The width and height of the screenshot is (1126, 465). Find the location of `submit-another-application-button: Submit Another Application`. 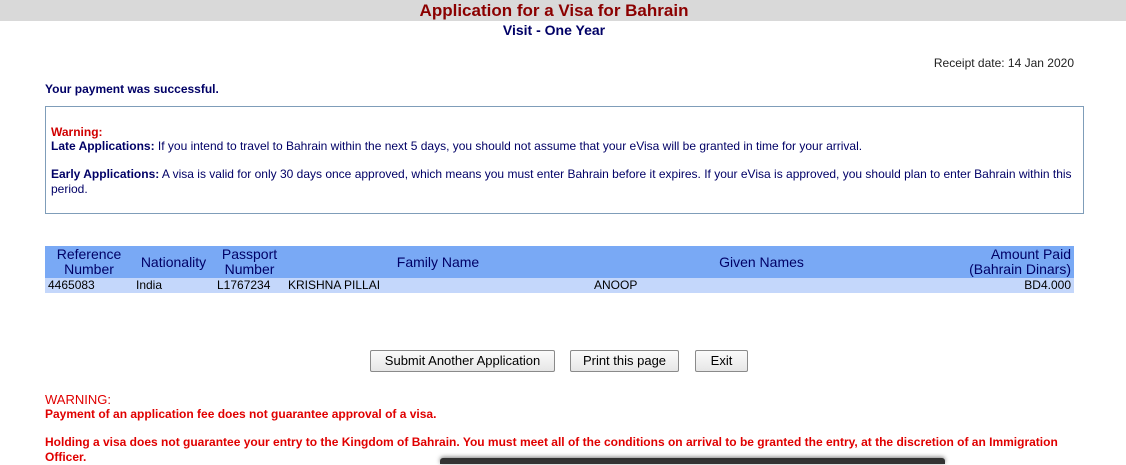

submit-another-application-button: Submit Another Application is located at coordinates (462, 361).